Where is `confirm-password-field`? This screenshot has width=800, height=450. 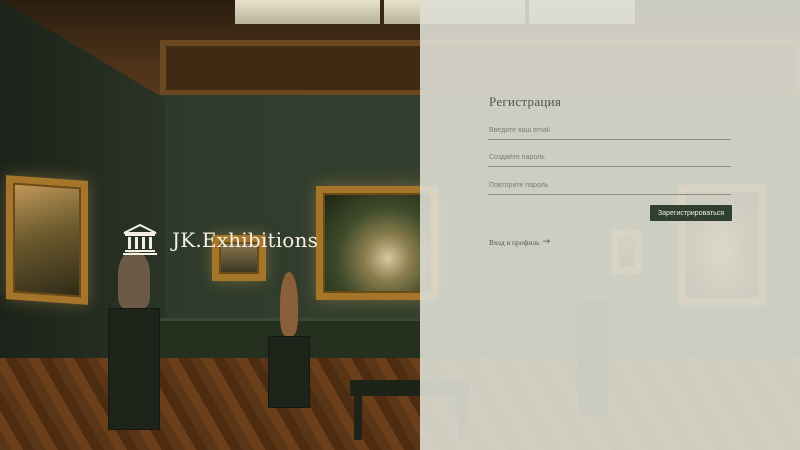 confirm-password-field is located at coordinates (609, 186).